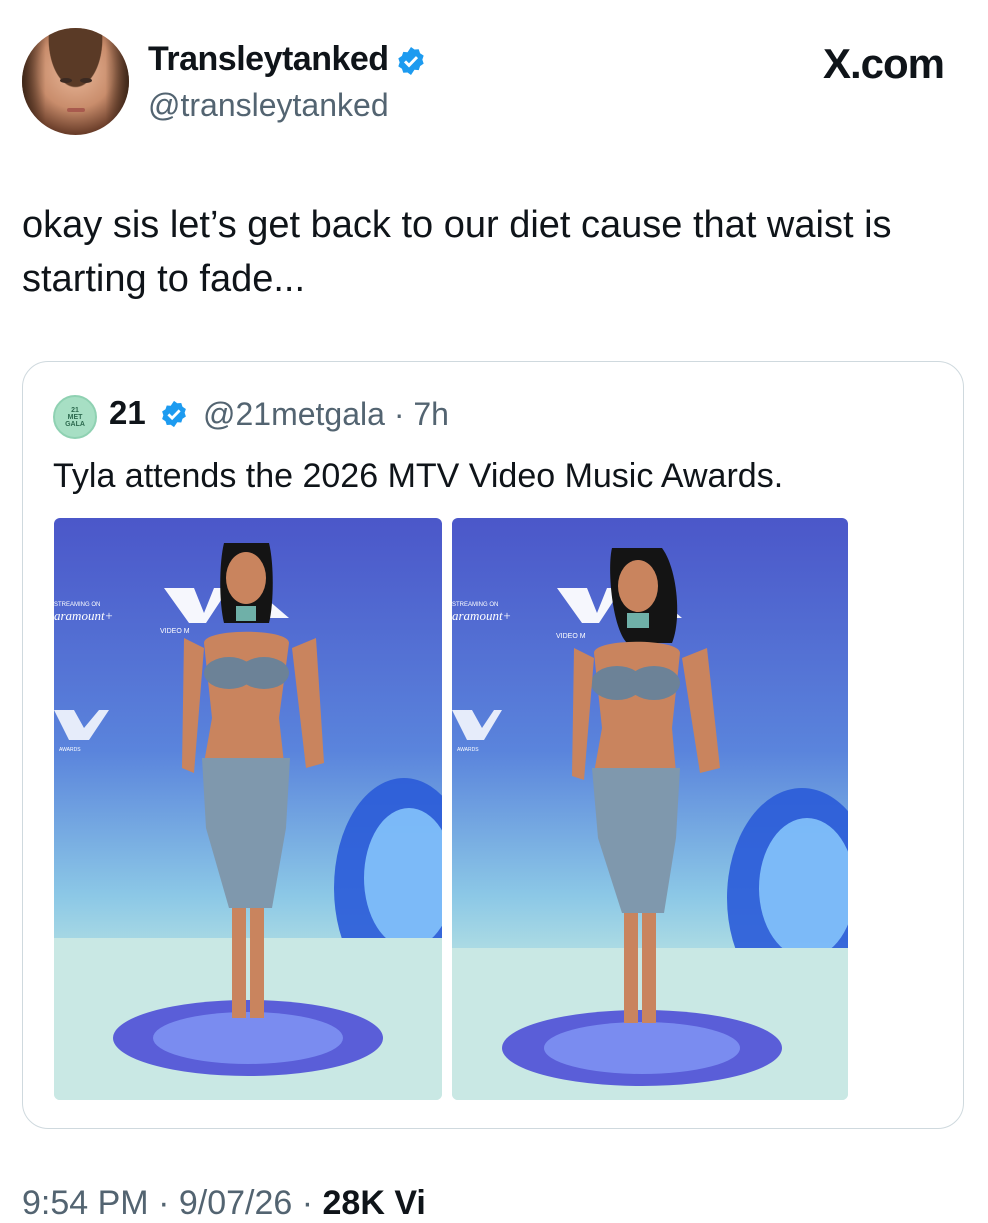 Image resolution: width=988 pixels, height=1223 pixels. I want to click on post-timestamp: 9:54 PM · 9/07/26 ·, so click(167, 1203).